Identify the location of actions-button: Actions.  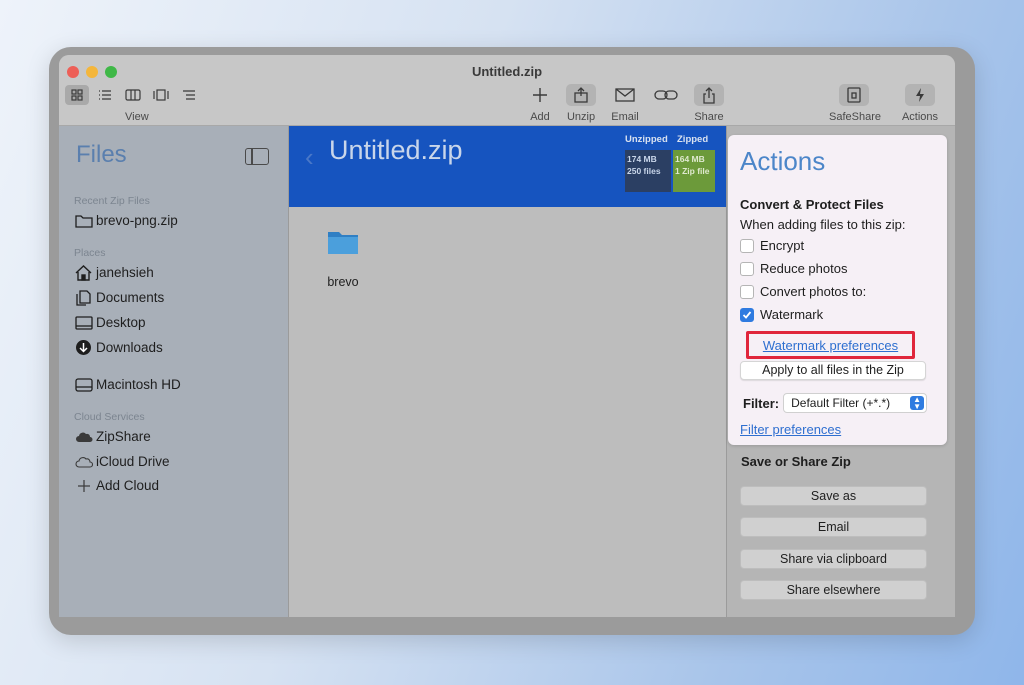
(920, 103).